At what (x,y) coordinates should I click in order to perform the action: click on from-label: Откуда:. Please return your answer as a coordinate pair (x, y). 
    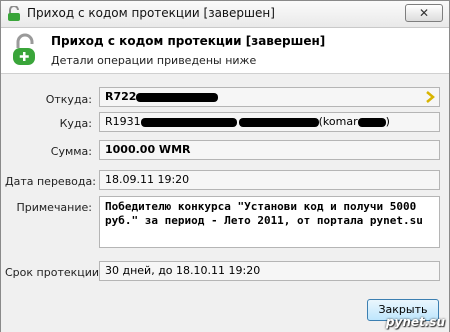
    Looking at the image, I should click on (68, 99).